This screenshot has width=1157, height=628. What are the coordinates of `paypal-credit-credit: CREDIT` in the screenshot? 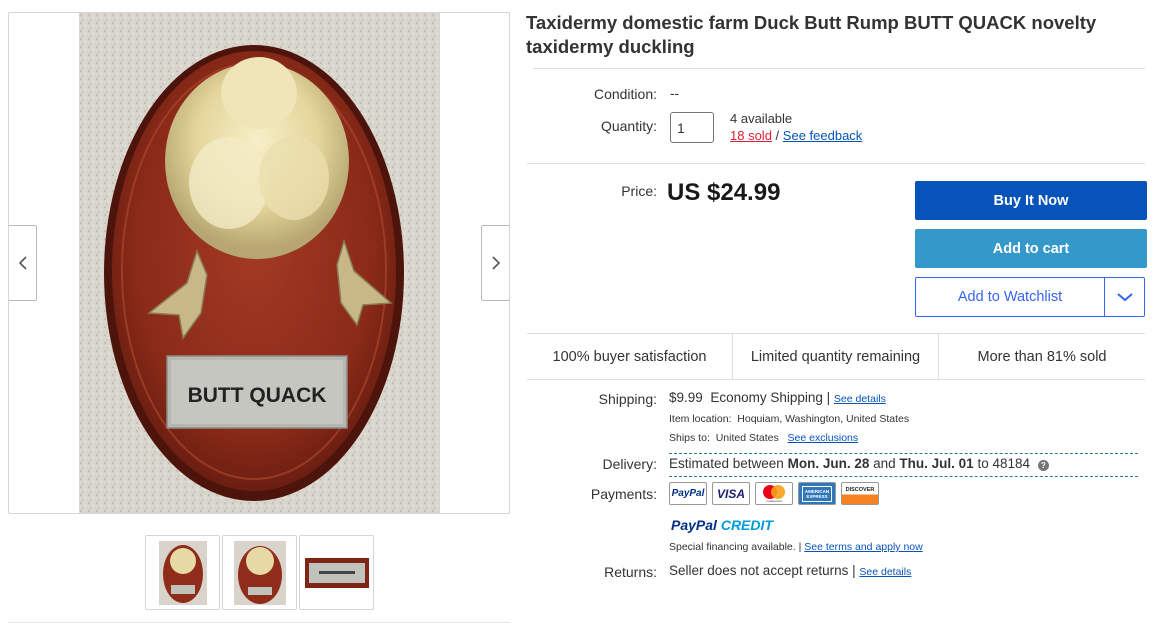 It's located at (746, 525).